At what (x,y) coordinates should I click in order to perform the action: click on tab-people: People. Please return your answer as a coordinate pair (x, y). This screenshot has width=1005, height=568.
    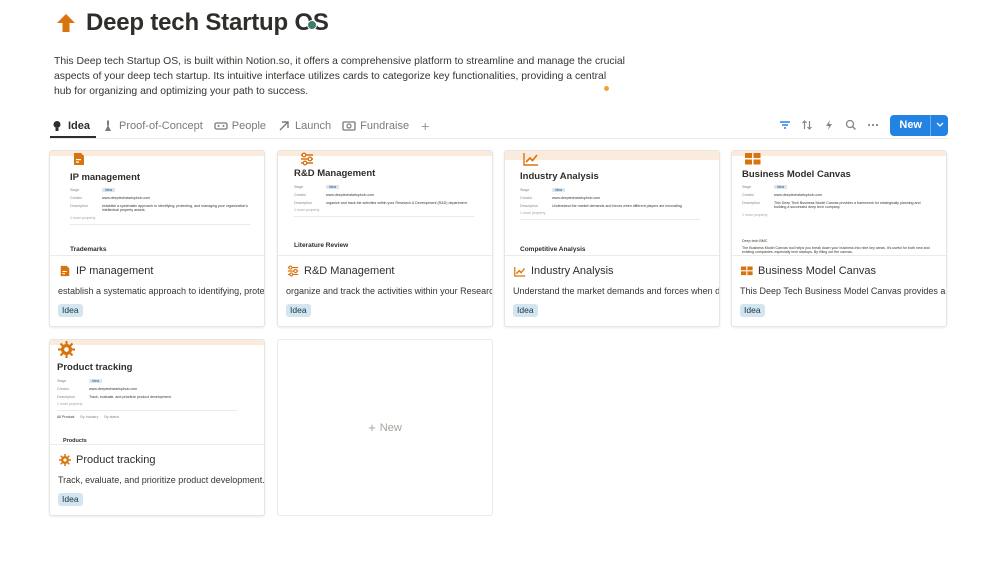
    Looking at the image, I should click on (240, 126).